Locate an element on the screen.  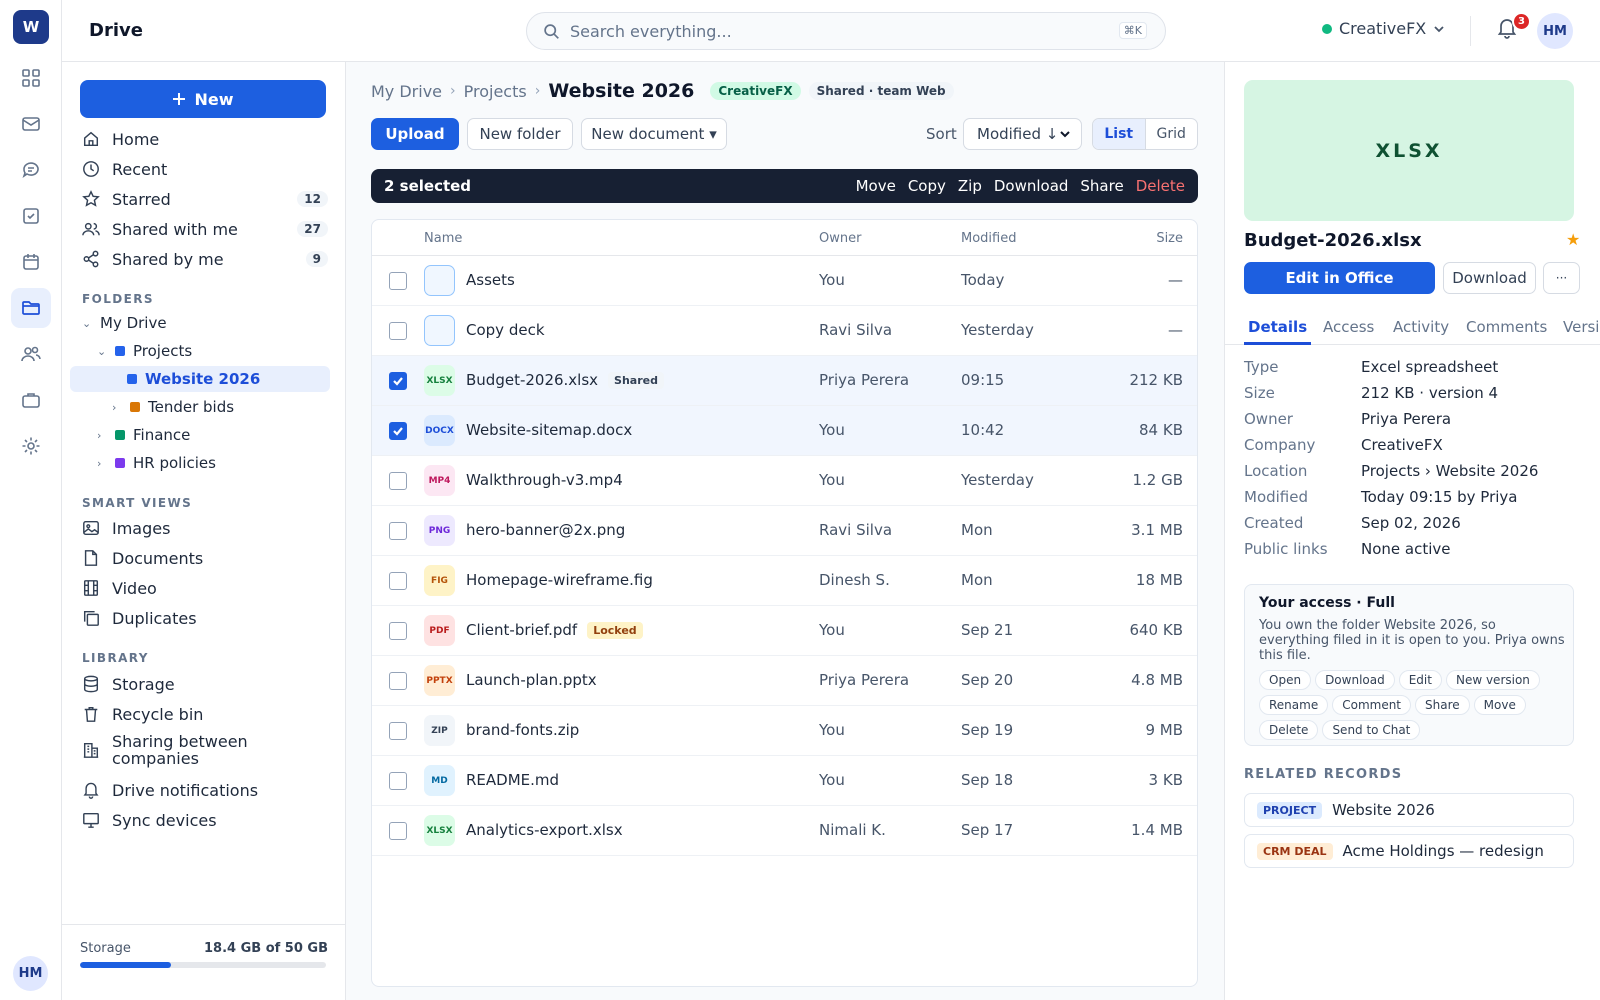
permission-chip: Move is located at coordinates (1499, 705).